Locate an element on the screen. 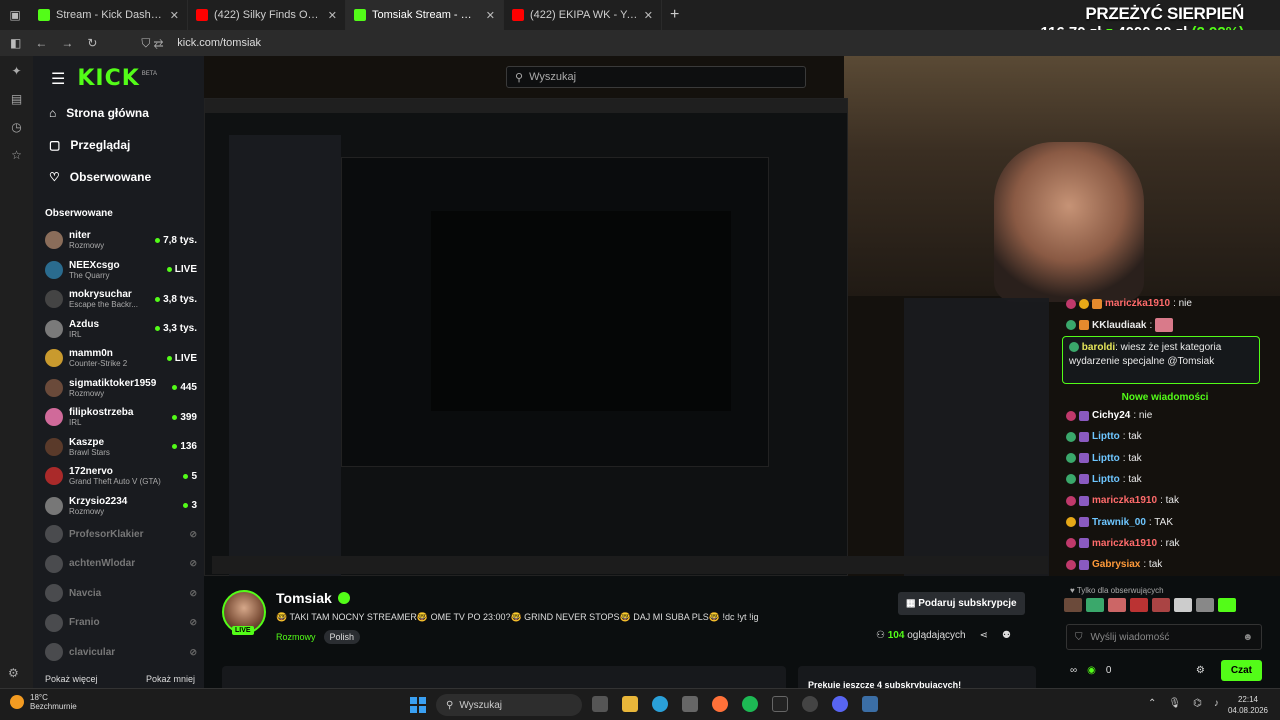  send-chat-button: Czat is located at coordinates (1241, 670).